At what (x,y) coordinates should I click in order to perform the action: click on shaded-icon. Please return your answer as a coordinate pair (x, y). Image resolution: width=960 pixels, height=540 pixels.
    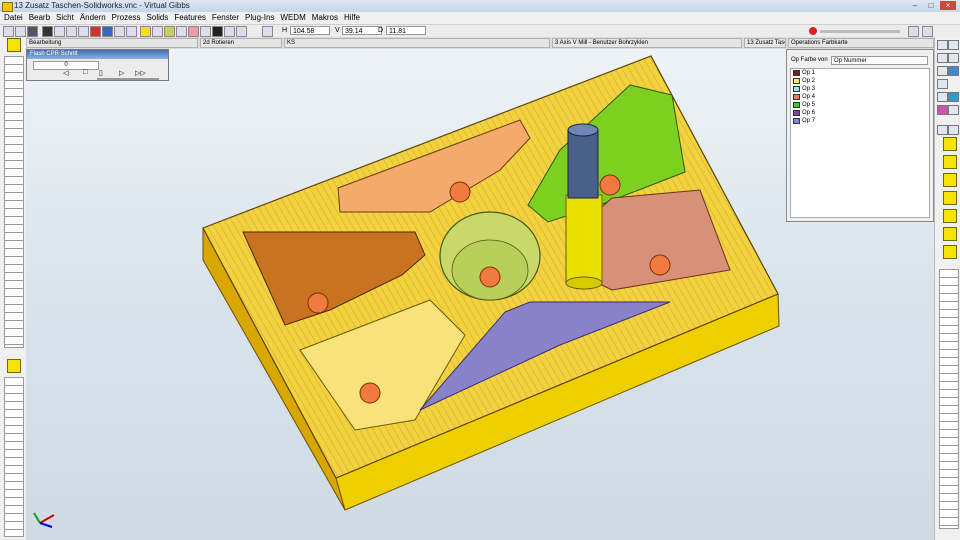
    Looking at the image, I should click on (953, 97).